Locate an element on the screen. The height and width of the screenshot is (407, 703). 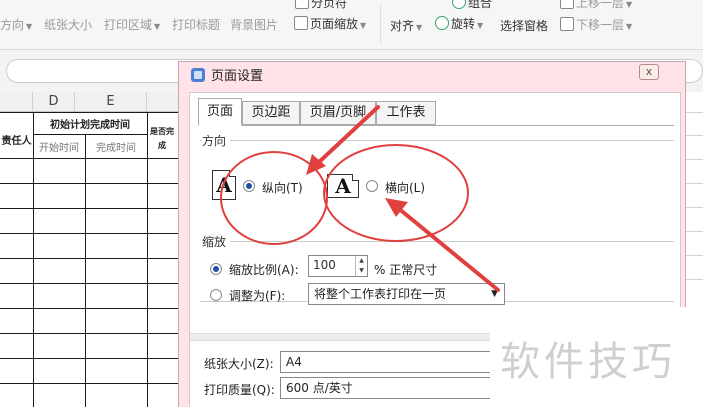
zoom-suffix: % 正常尺寸 is located at coordinates (406, 270).